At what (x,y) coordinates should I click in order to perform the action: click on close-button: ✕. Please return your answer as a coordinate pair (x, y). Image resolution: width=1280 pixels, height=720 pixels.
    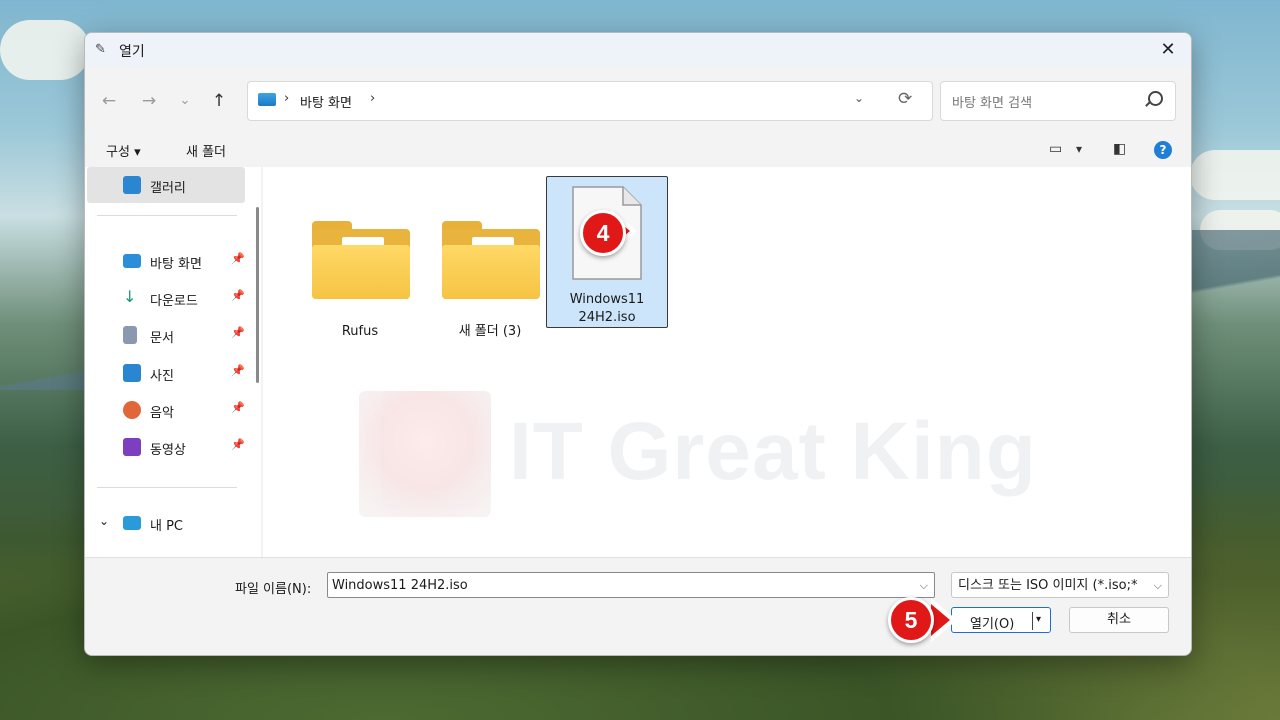
    Looking at the image, I should click on (1168, 50).